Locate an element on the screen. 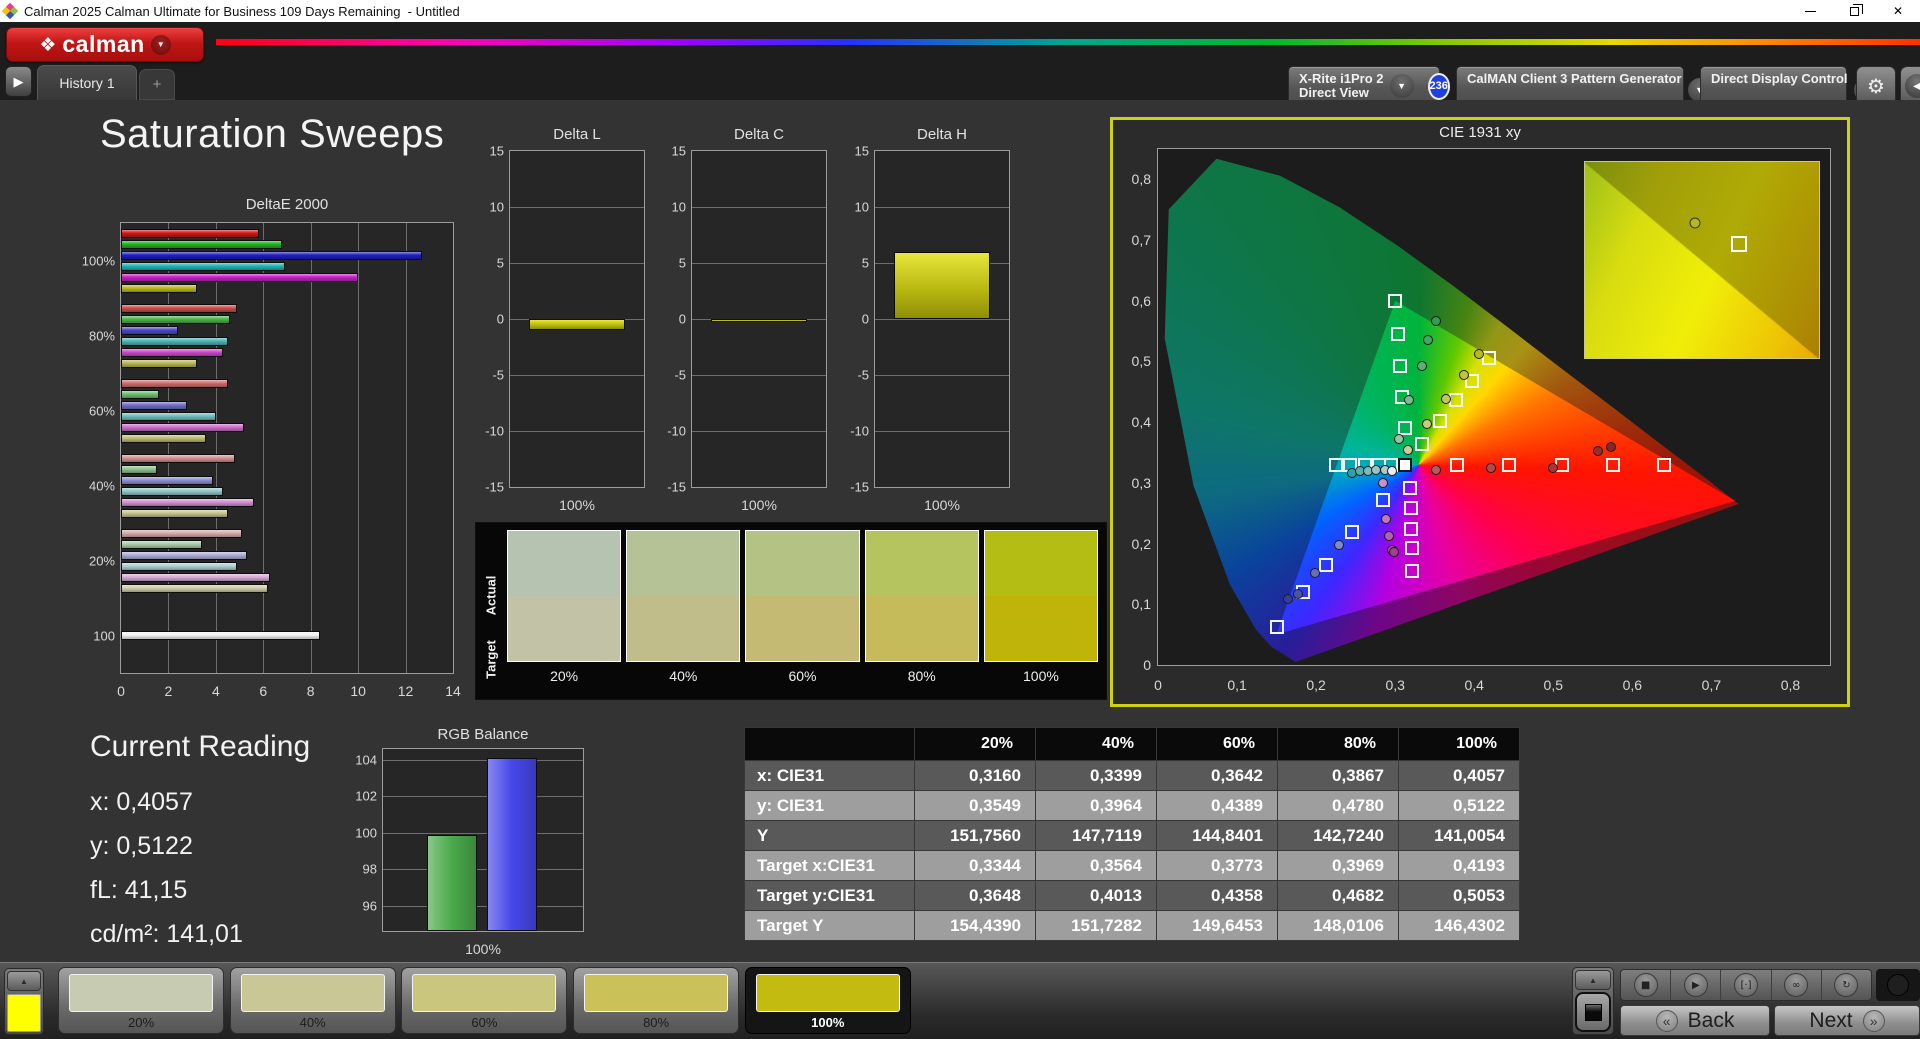  minimize-icon is located at coordinates (1810, 11).